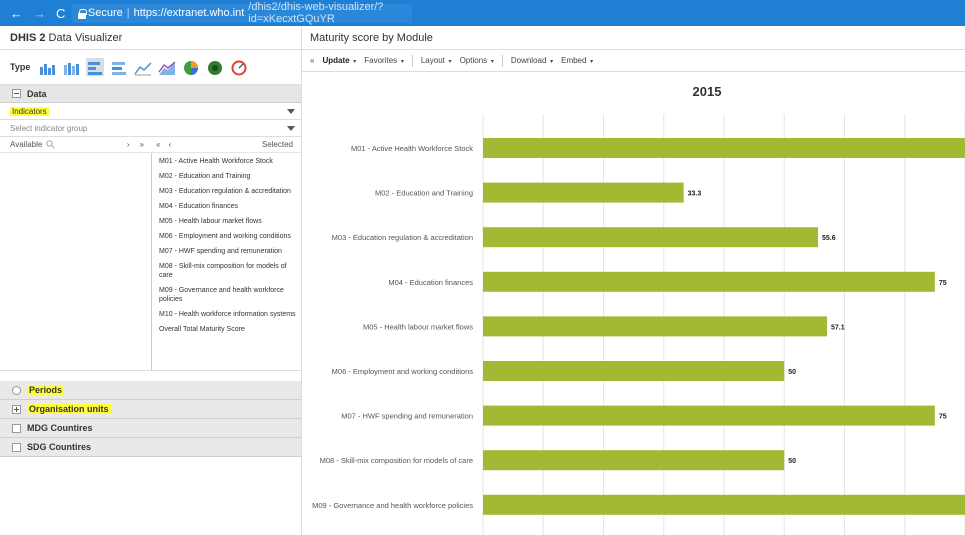  I want to click on list-item: M02 - Education and Training, so click(226, 176).